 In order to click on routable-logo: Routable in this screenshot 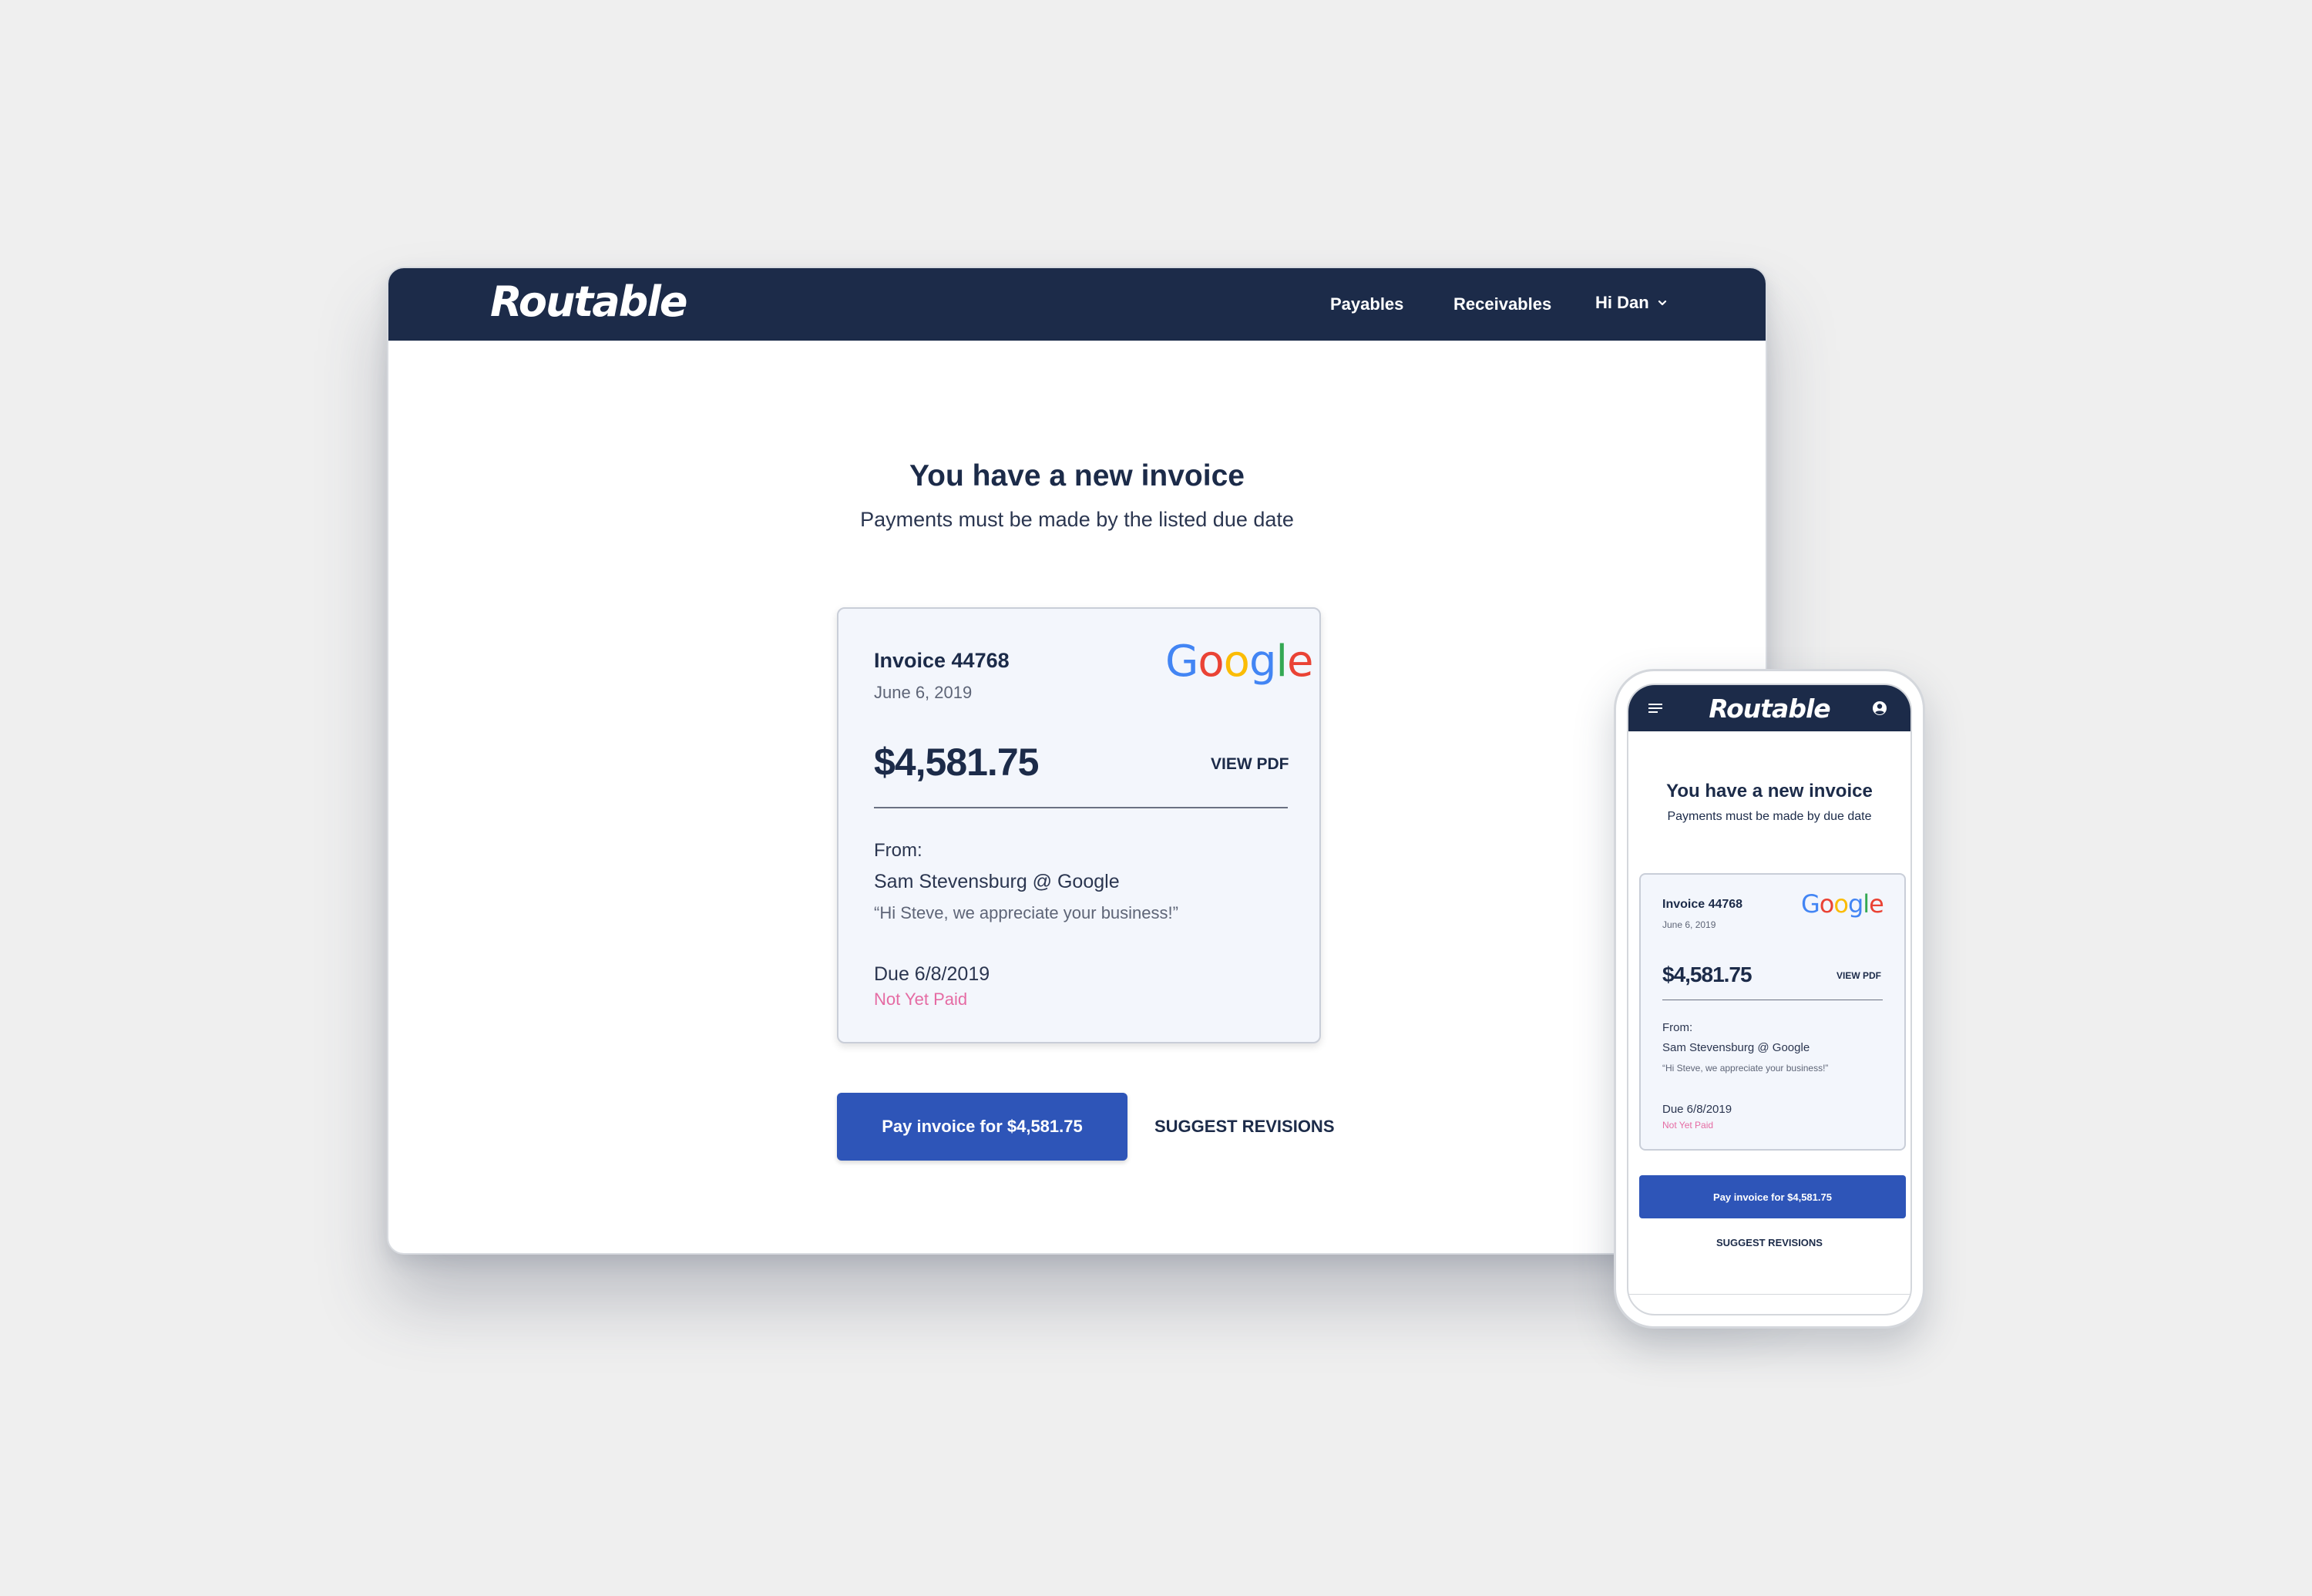, I will do `click(588, 302)`.